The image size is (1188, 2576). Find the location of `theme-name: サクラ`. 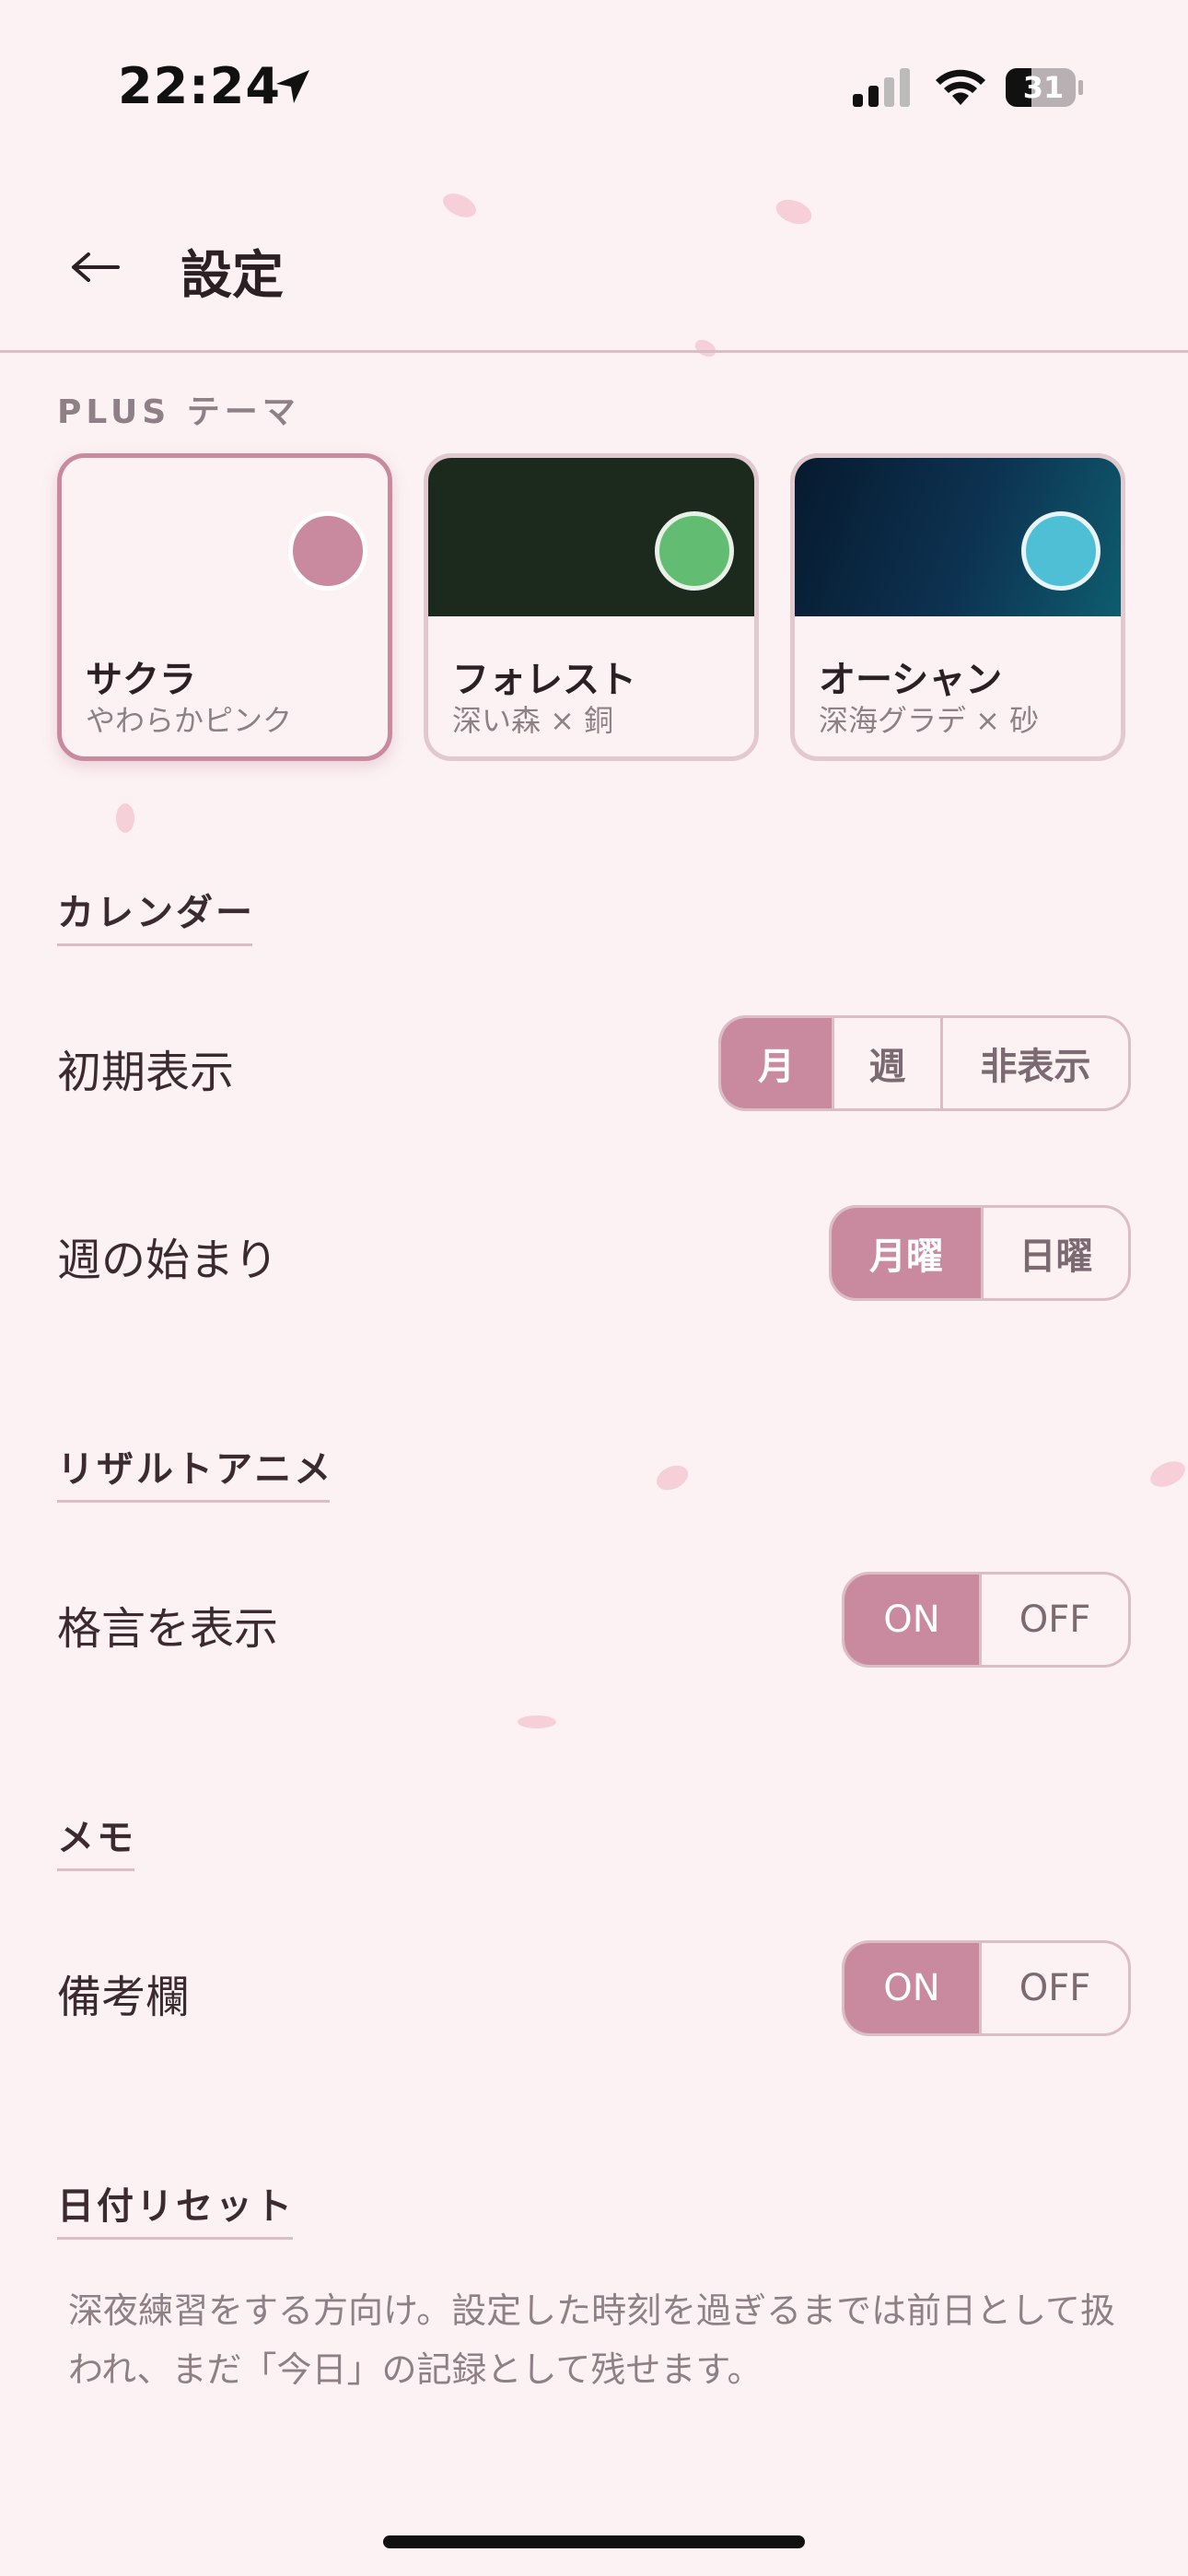

theme-name: サクラ is located at coordinates (141, 680).